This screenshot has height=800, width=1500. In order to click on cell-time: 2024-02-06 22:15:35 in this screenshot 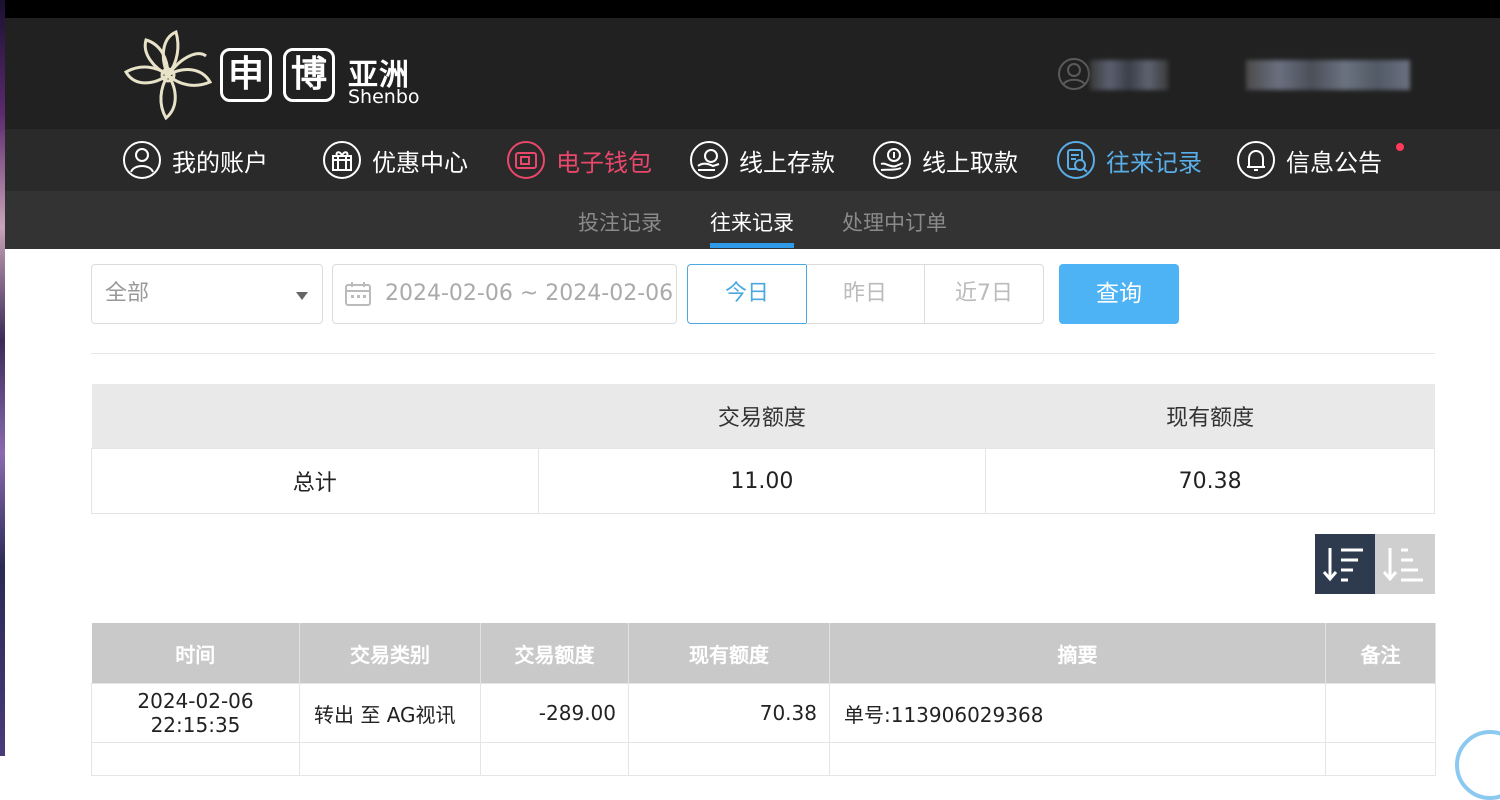, I will do `click(195, 713)`.